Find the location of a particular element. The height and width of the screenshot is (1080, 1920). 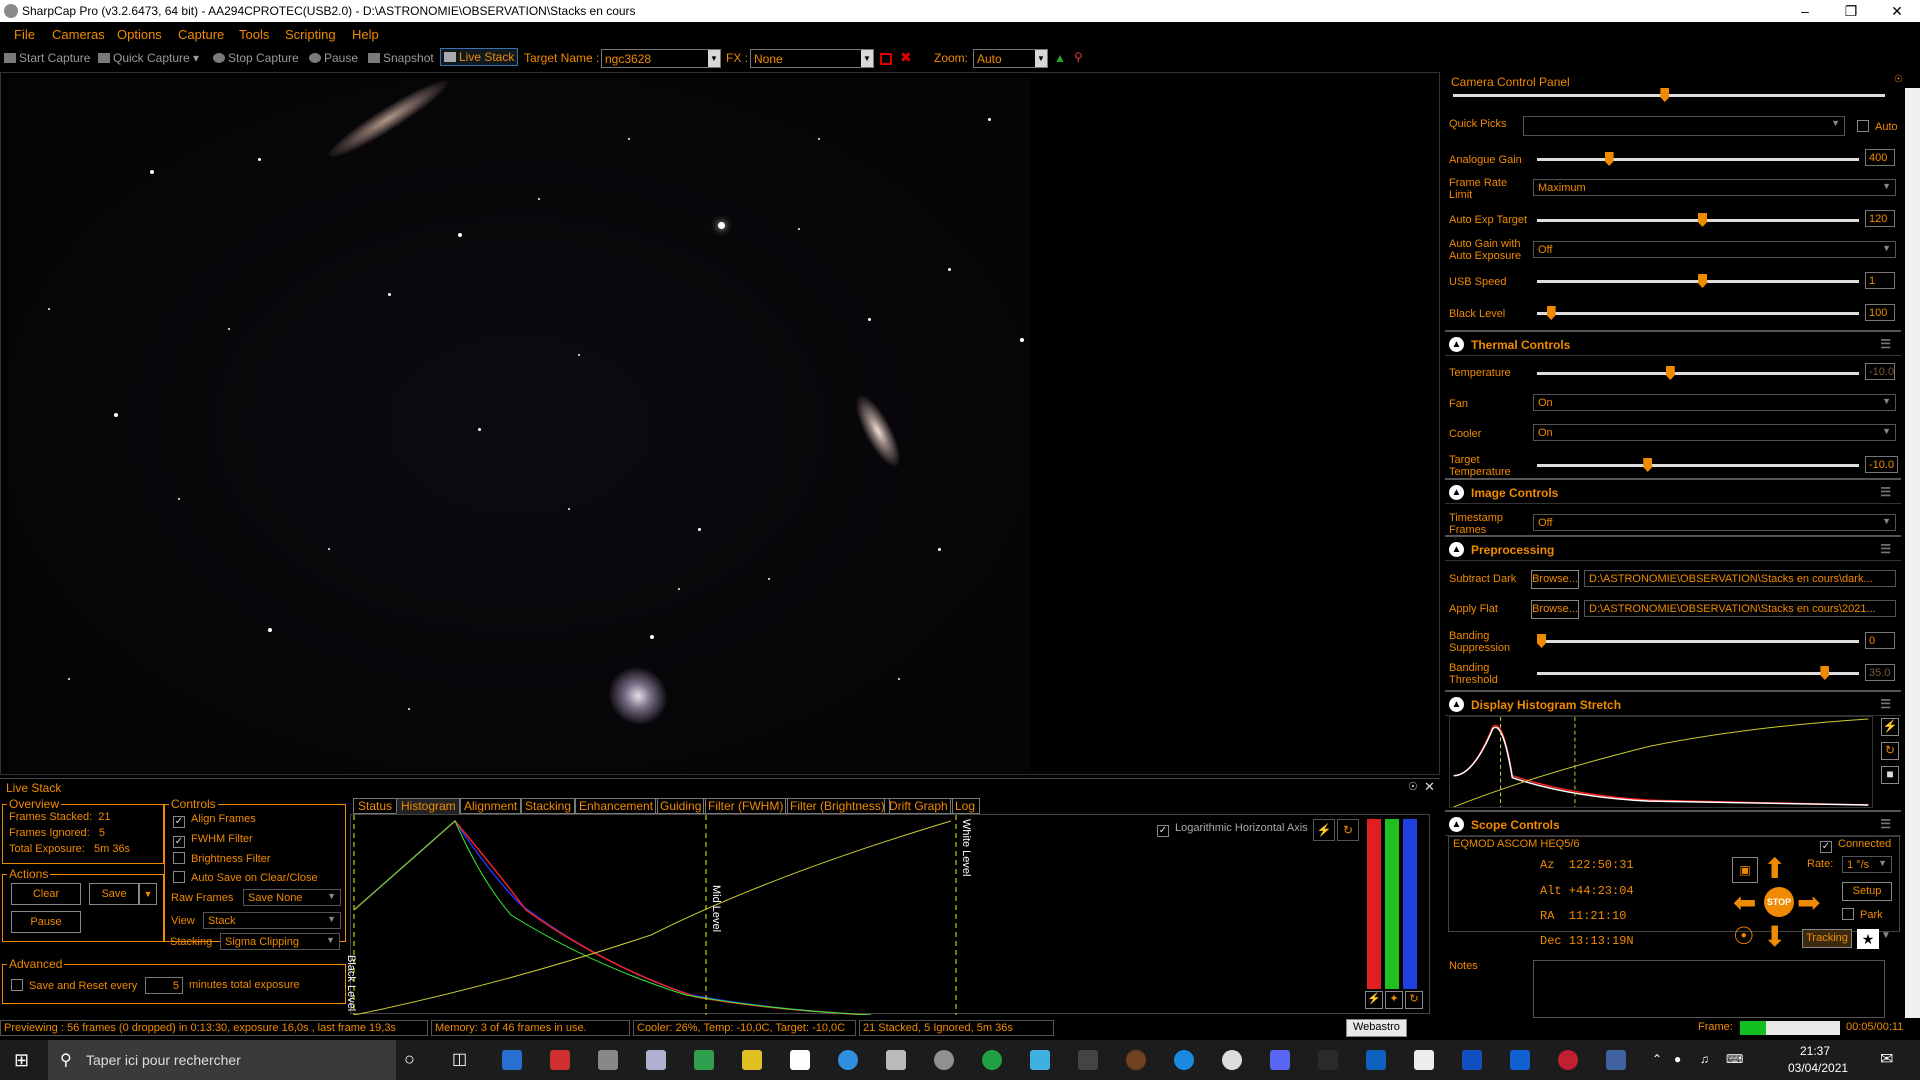

auto-save-checkbox: Auto Save on Clear/Close is located at coordinates (245, 877).